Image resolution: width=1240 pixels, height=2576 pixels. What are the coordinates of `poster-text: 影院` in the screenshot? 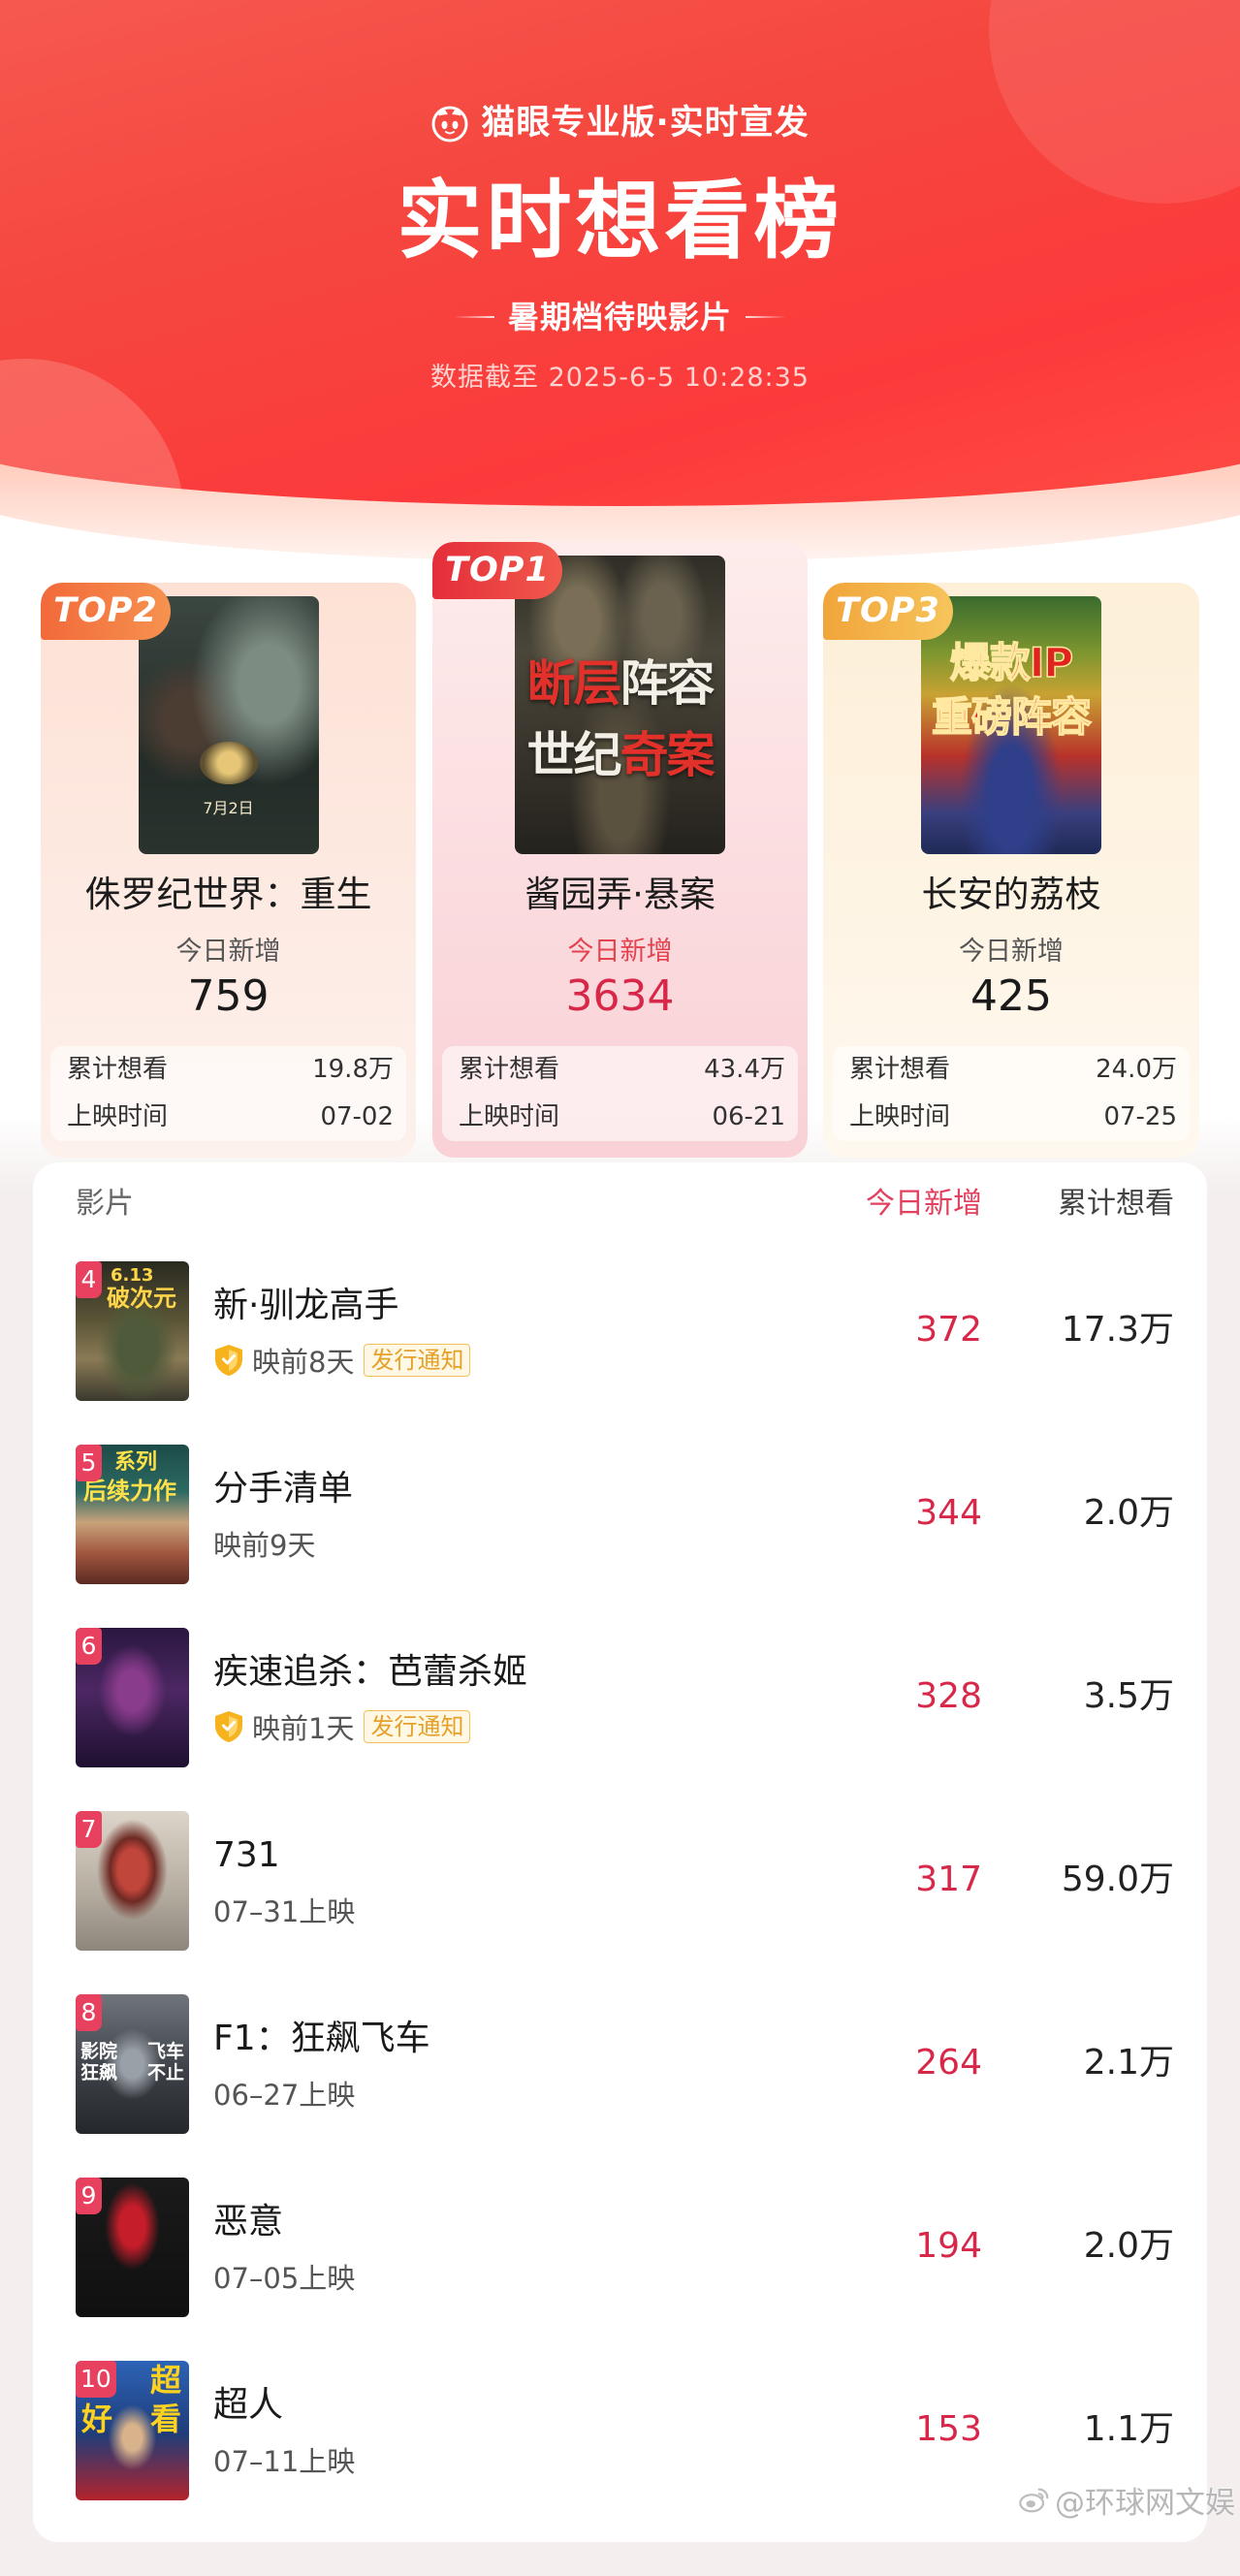 It's located at (99, 2051).